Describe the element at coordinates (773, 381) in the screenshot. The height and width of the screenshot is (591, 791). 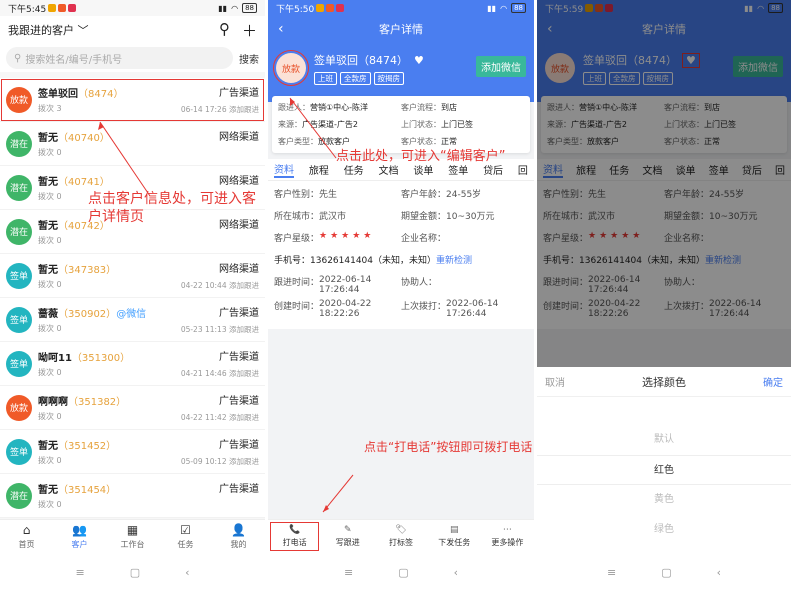
I see `confirm-button: 确定` at that location.